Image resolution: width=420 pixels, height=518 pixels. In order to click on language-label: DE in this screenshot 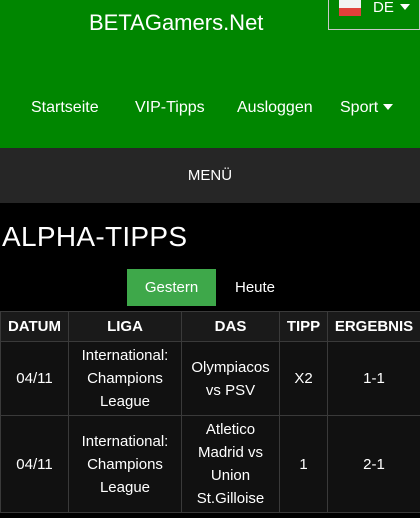, I will do `click(383, 8)`.